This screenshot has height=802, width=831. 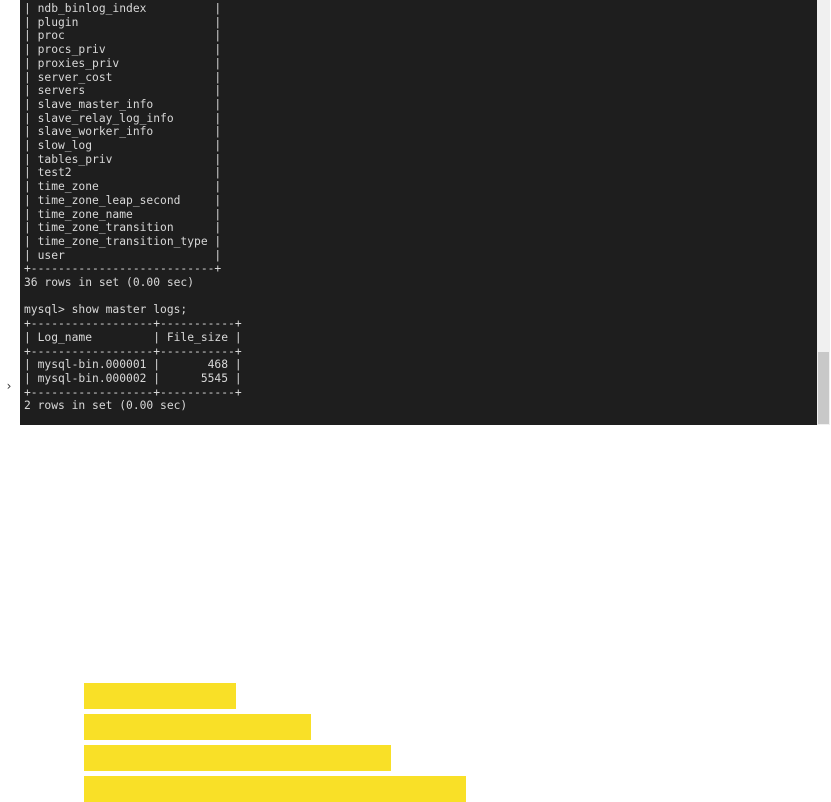 What do you see at coordinates (823, 388) in the screenshot?
I see `scrollbar-thumb` at bounding box center [823, 388].